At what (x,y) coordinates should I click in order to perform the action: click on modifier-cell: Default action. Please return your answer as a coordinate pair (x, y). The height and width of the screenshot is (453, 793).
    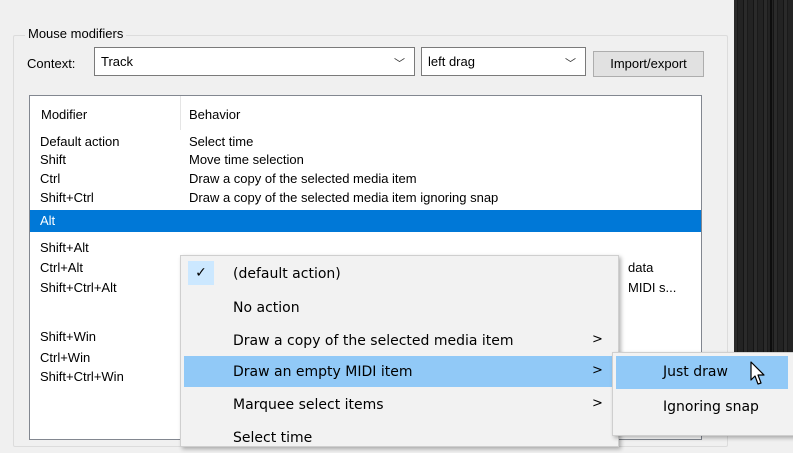
    Looking at the image, I should click on (80, 141).